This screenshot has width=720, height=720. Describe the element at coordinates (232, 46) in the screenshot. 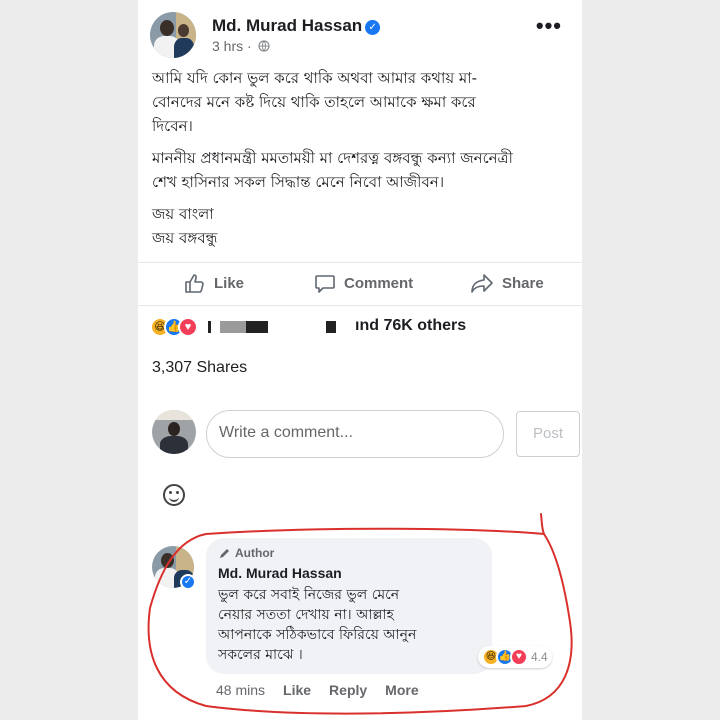

I see `post-time-text: 3 hrs ·` at that location.